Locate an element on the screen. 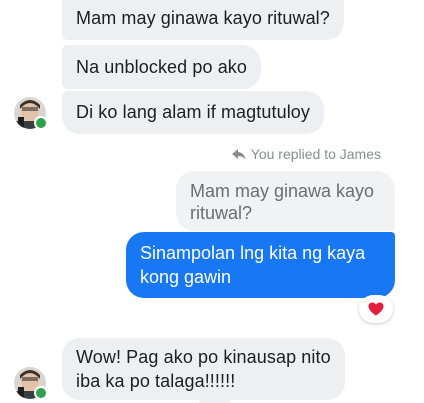 This screenshot has width=424, height=403. reply-indicator: You replied to James is located at coordinates (306, 154).